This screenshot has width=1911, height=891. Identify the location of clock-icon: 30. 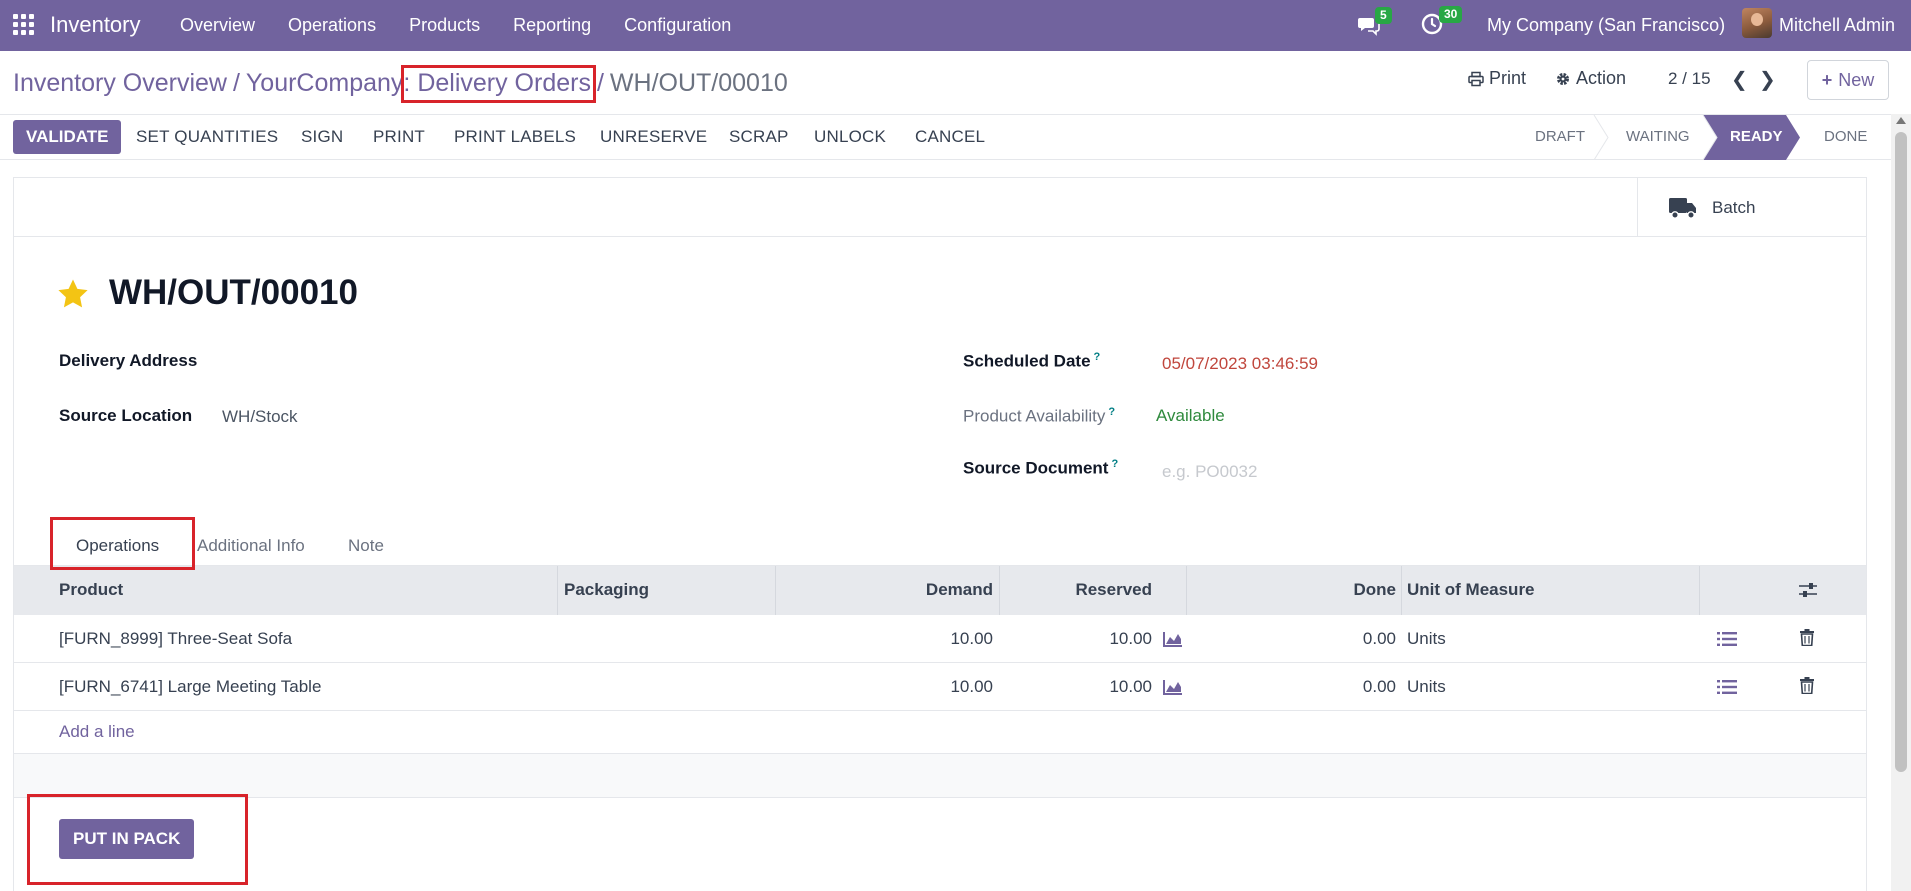
(1441, 21).